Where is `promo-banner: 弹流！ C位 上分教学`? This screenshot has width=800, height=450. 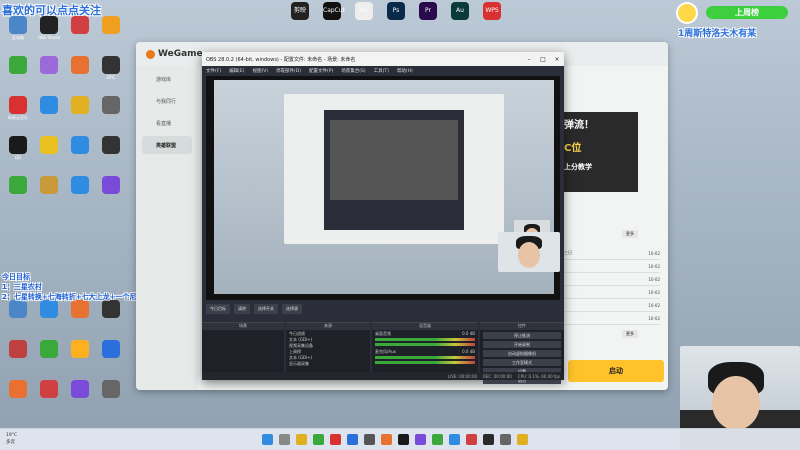
promo-banner: 弹流！ C位 上分教学 is located at coordinates (599, 152).